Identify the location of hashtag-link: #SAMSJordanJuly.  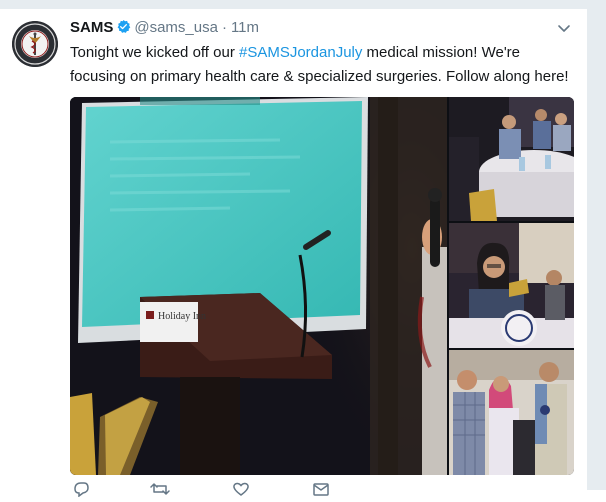
(300, 52).